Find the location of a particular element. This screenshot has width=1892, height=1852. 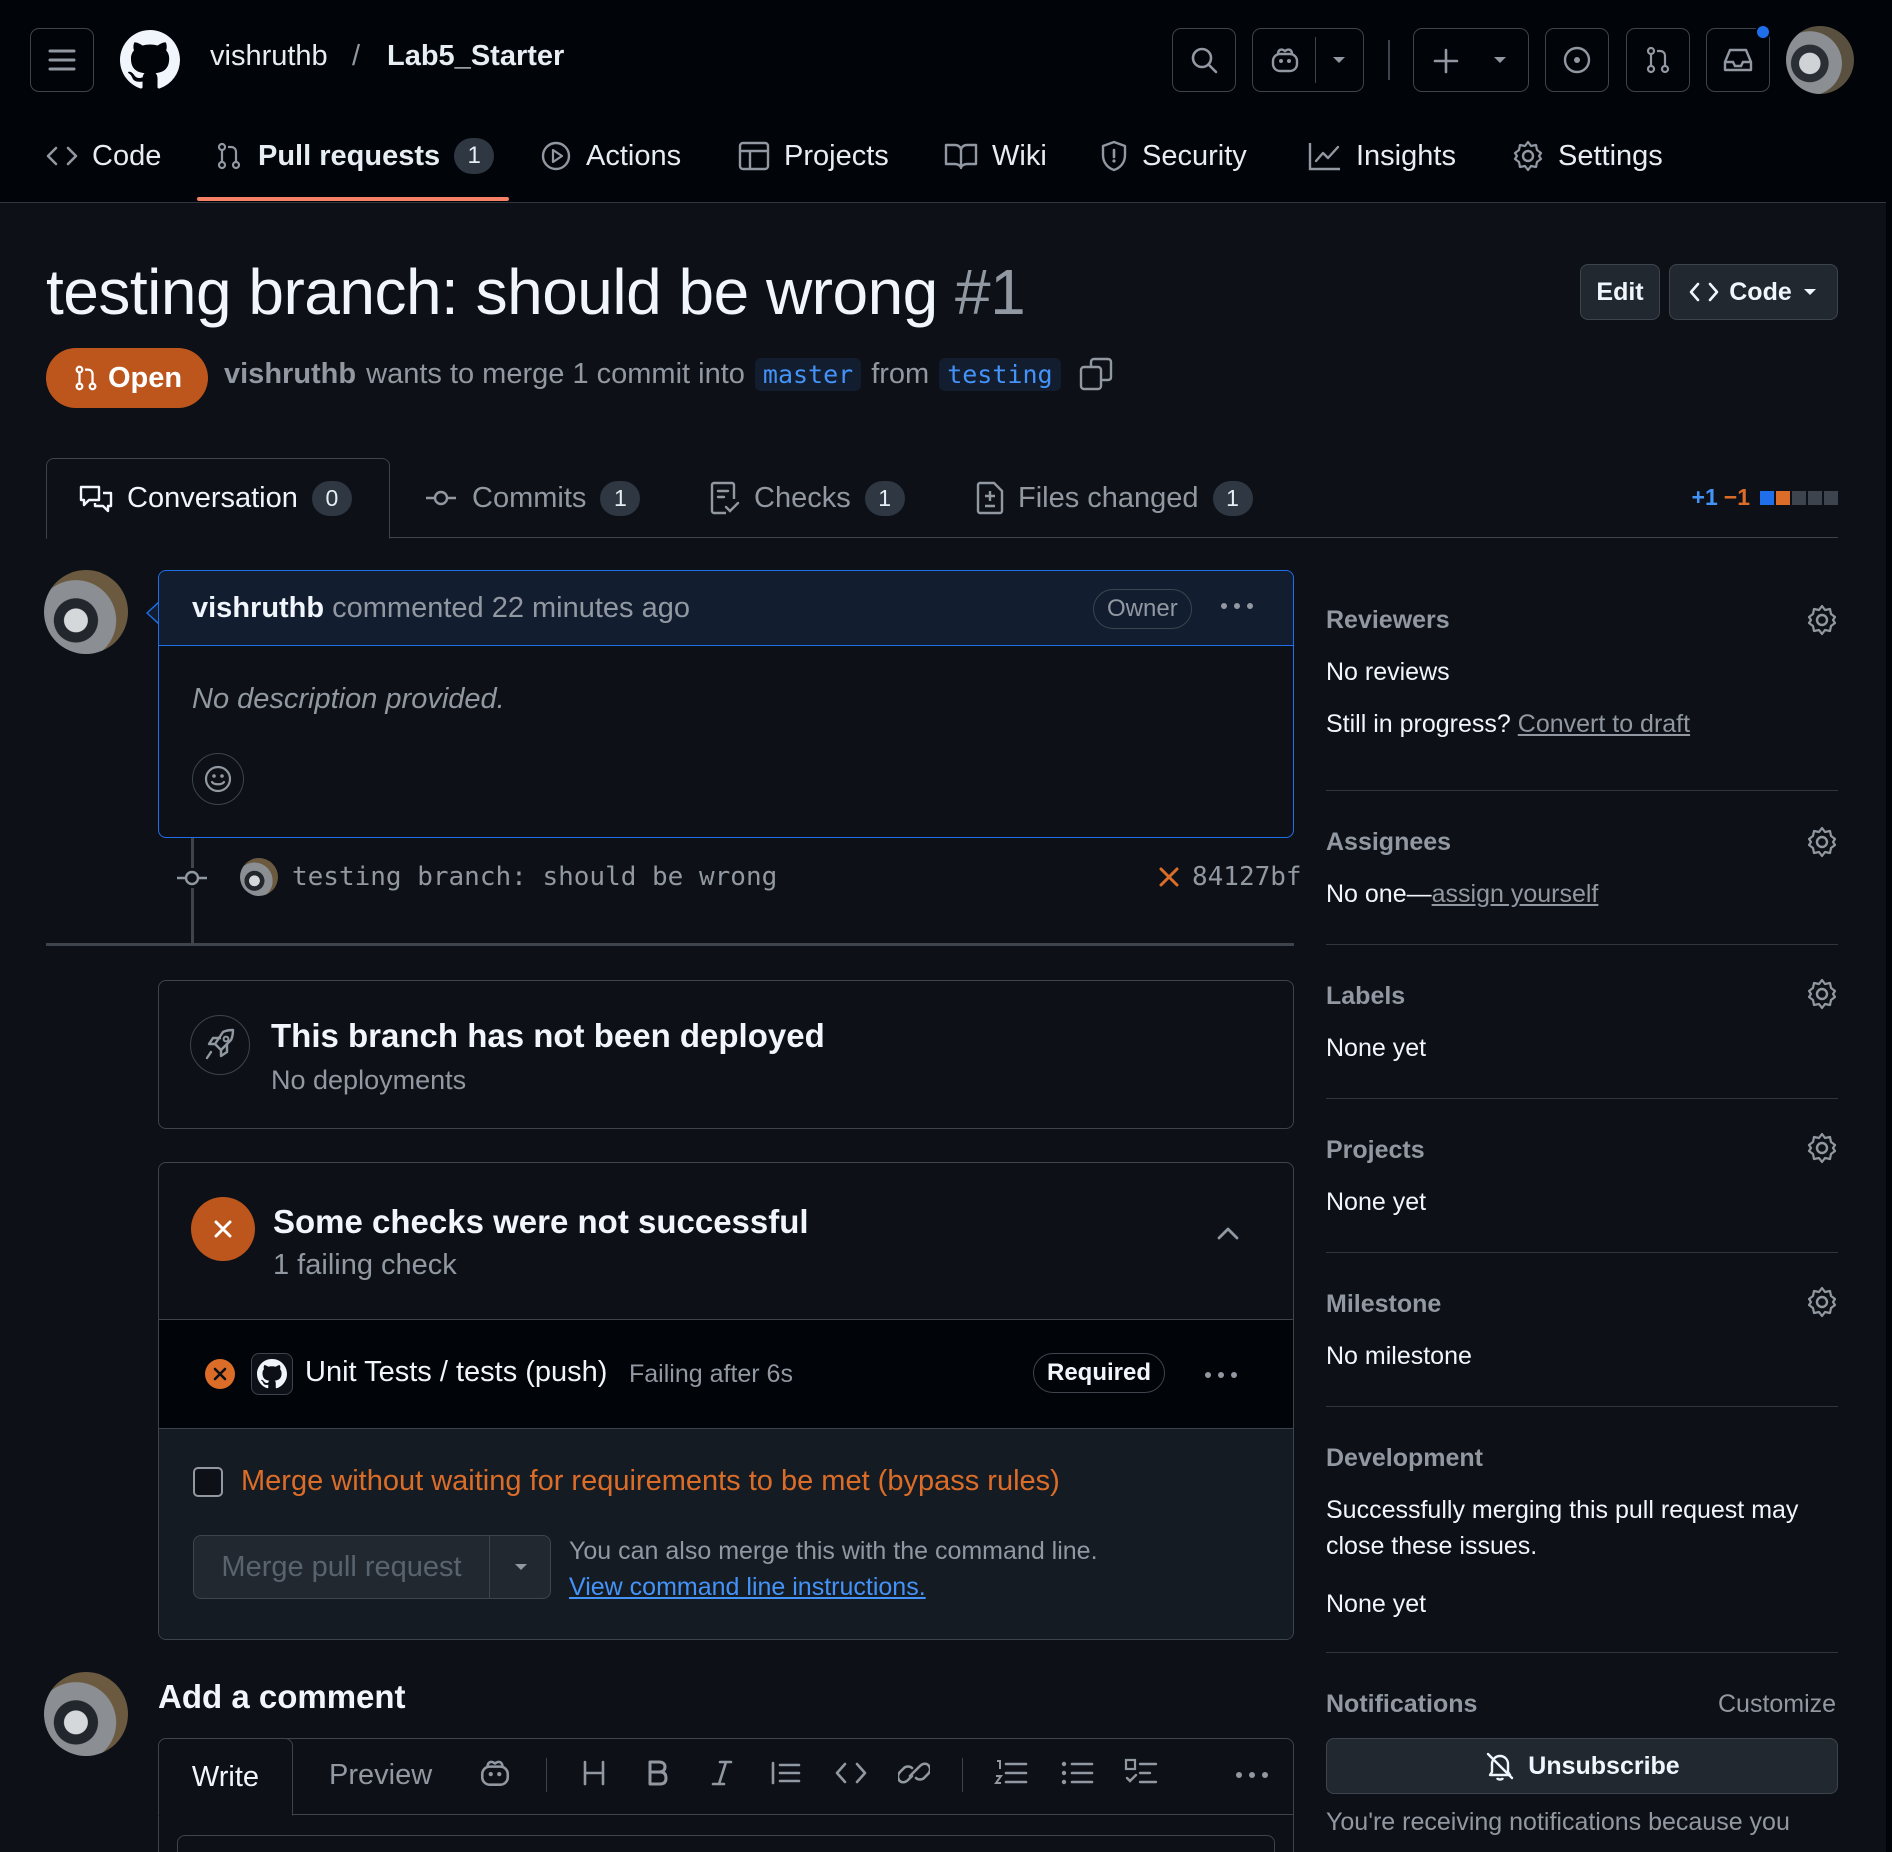

development-title: Development is located at coordinates (1404, 1458).